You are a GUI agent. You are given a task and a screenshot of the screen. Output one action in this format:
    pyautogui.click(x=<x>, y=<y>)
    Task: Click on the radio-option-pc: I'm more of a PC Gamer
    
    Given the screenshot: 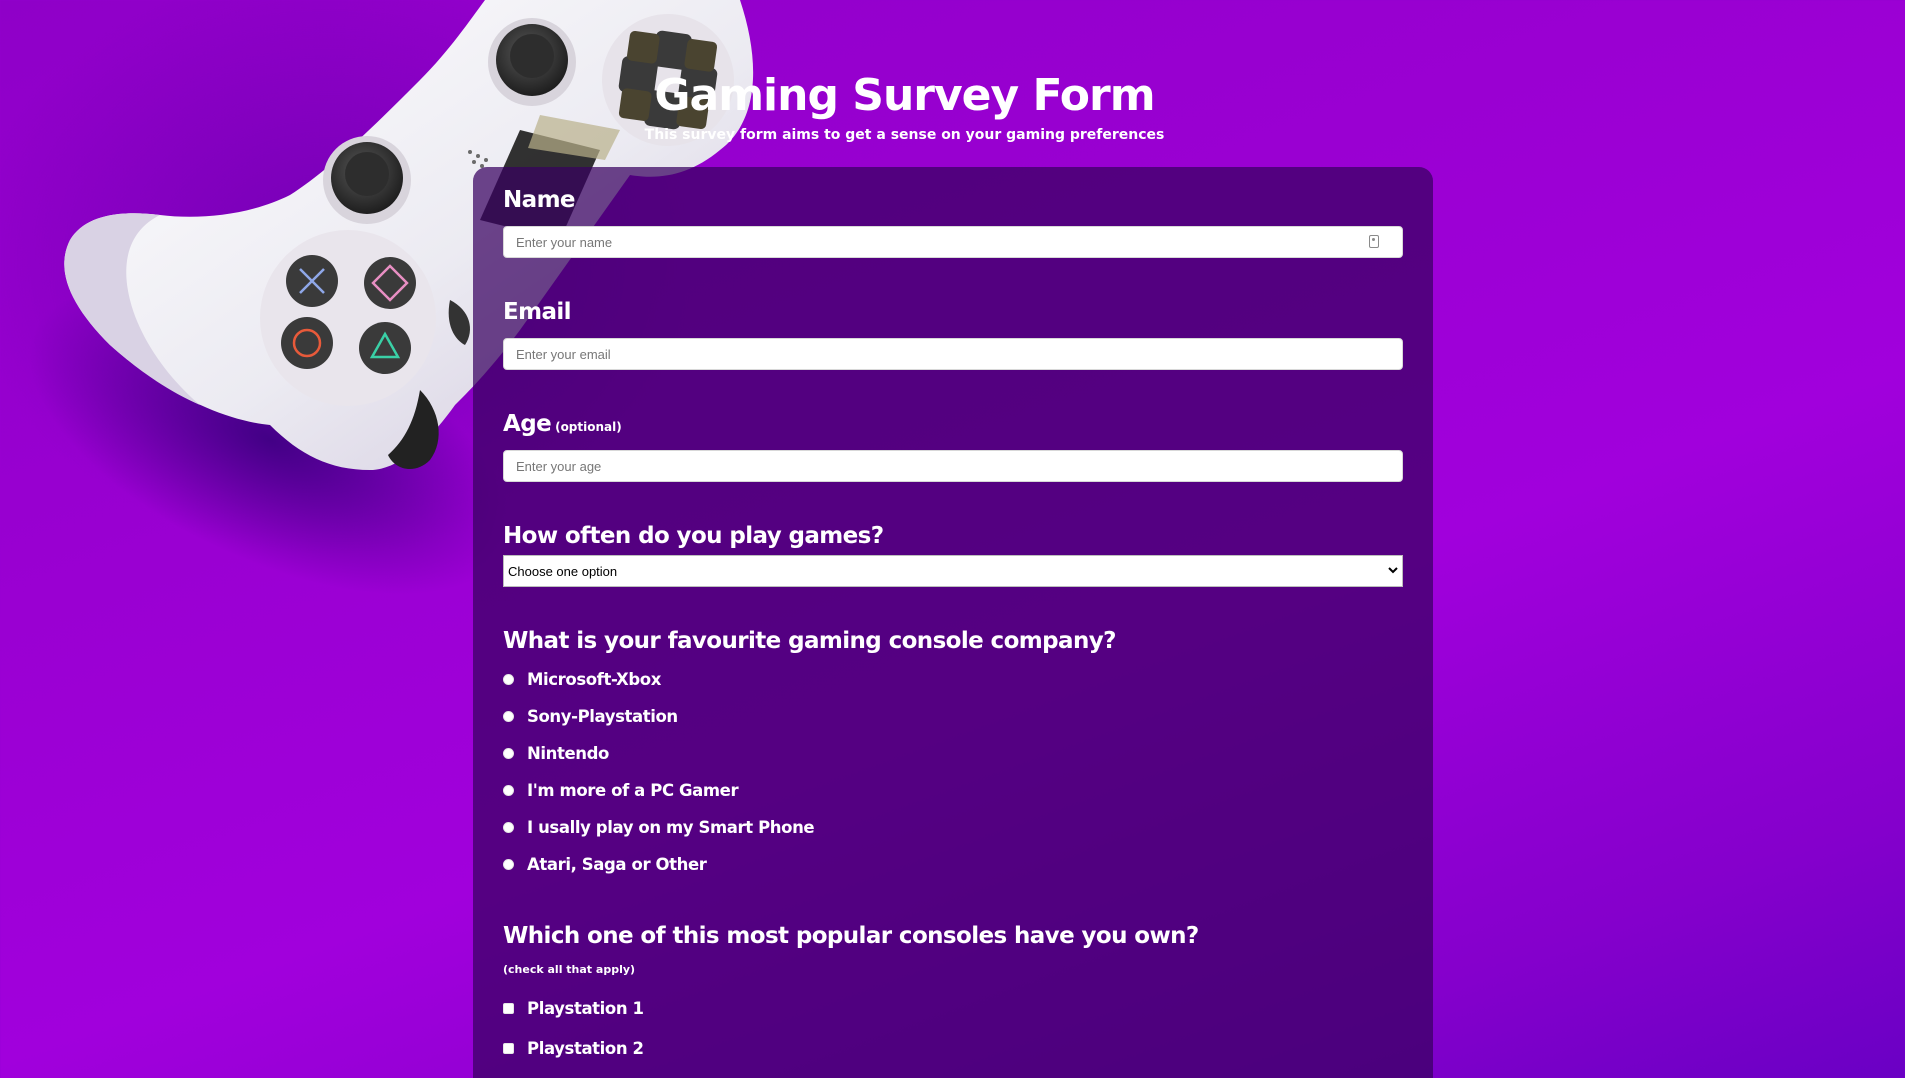 What is the action you would take?
    pyautogui.click(x=621, y=790)
    